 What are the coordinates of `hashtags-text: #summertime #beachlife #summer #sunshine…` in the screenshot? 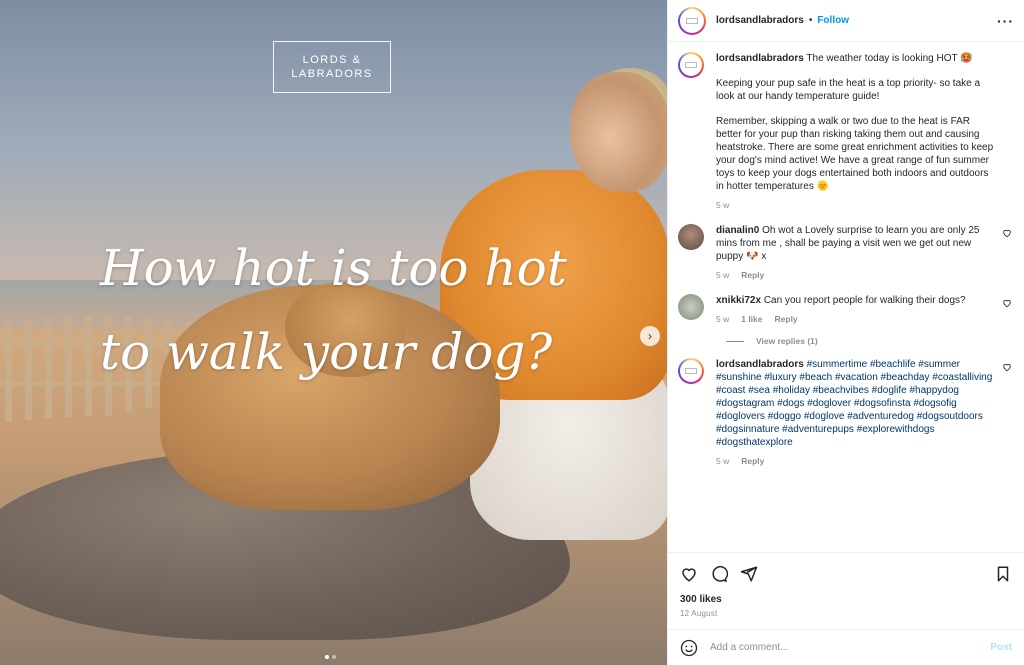 It's located at (854, 403).